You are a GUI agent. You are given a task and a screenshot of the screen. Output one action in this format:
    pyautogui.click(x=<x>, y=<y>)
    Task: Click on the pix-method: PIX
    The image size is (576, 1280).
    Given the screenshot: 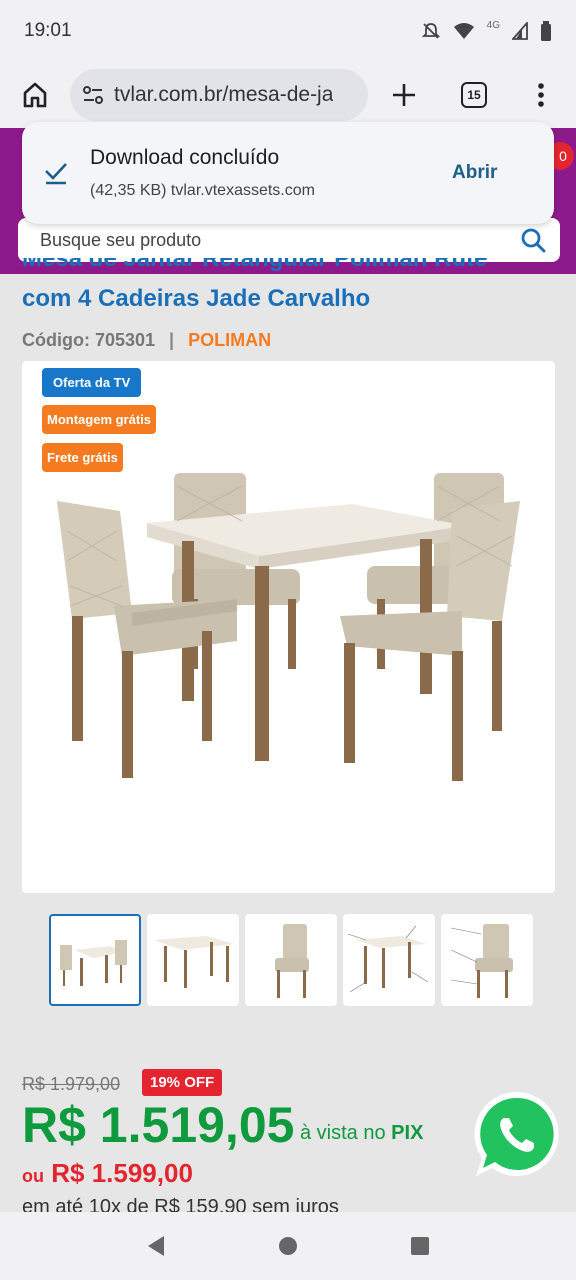 What is the action you would take?
    pyautogui.click(x=407, y=1133)
    